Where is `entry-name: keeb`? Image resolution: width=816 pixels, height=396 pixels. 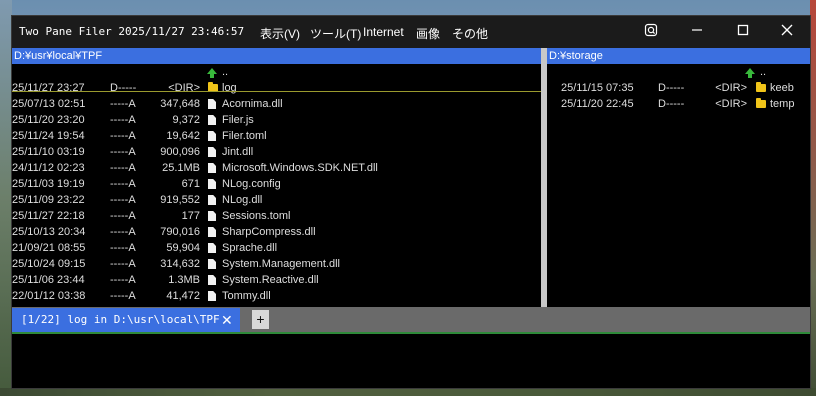 entry-name: keeb is located at coordinates (782, 88).